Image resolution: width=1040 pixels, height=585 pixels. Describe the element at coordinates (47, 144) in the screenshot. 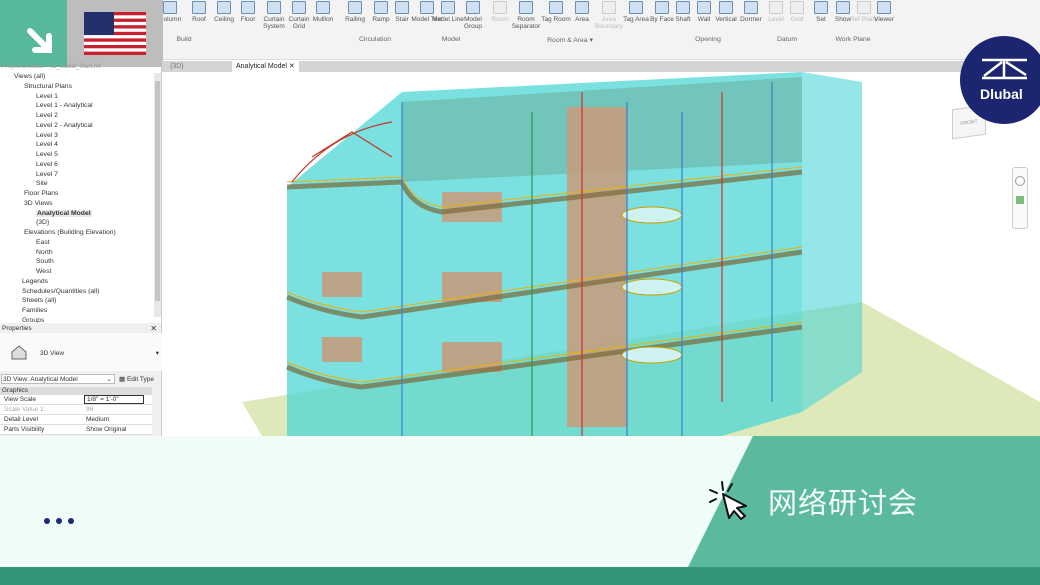

I see `tree-item: Level 4` at that location.